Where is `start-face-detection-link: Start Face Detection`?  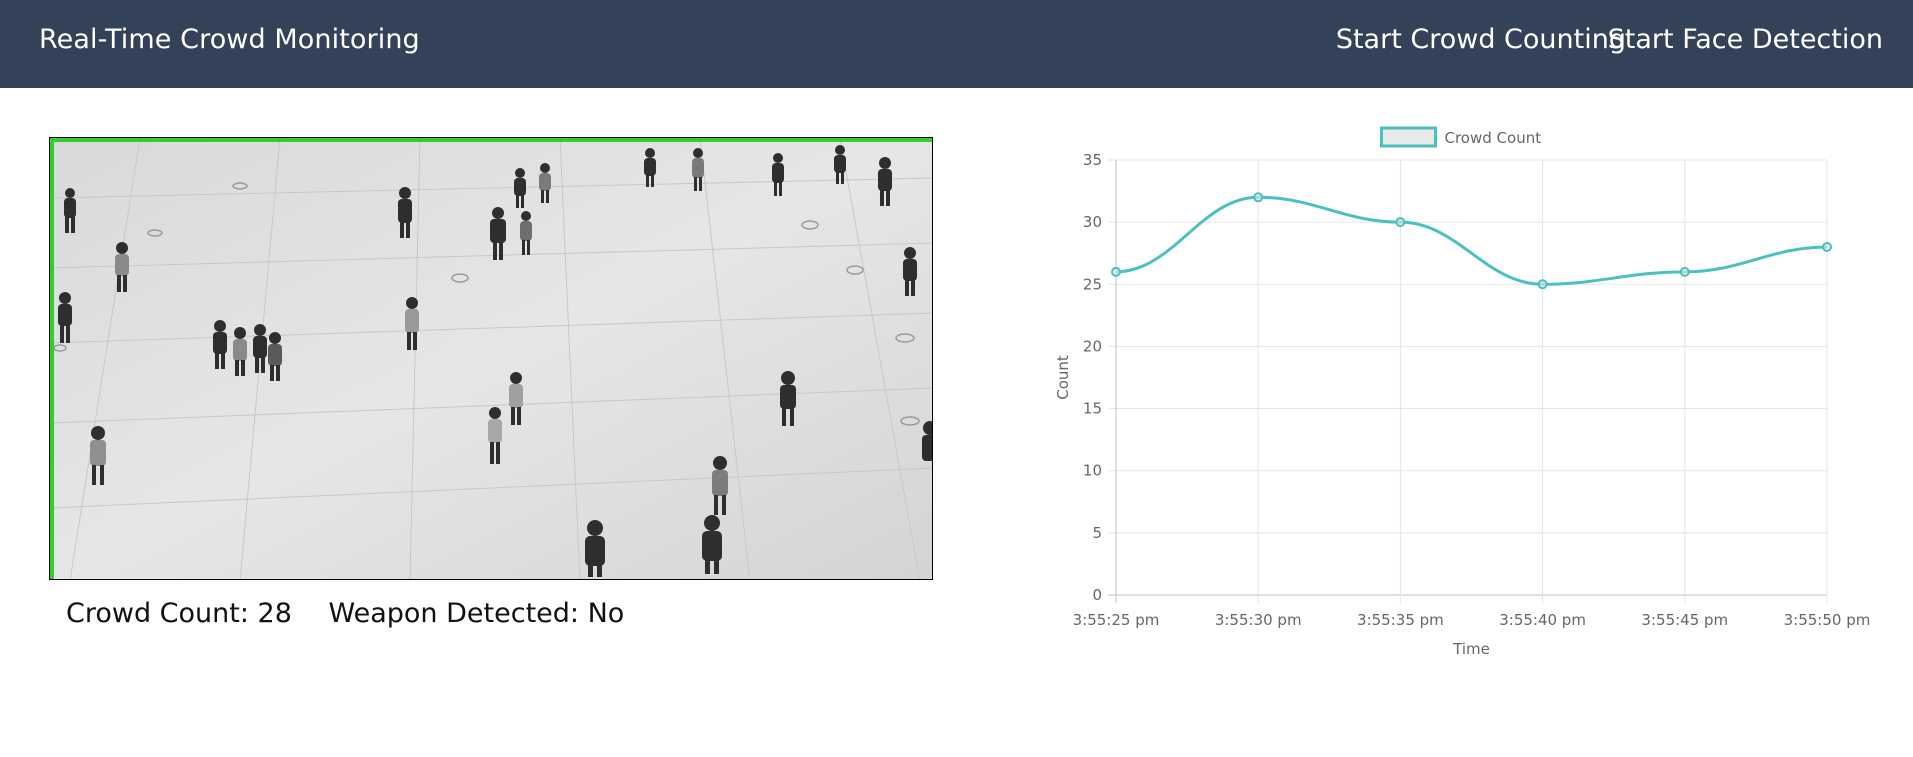 start-face-detection-link: Start Face Detection is located at coordinates (1745, 39).